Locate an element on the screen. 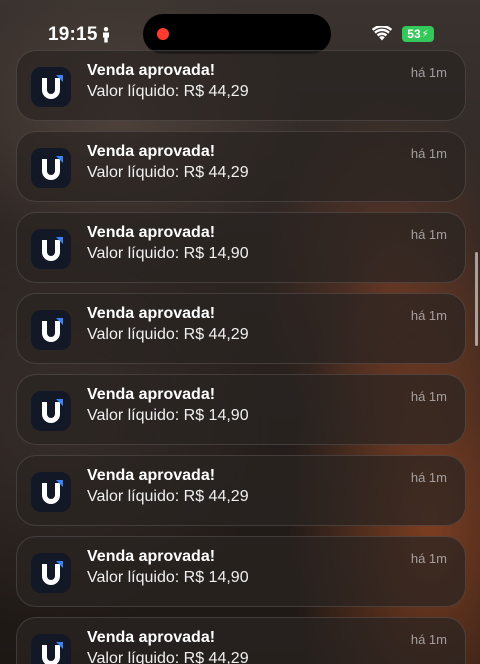 The image size is (480, 664). battery-charging-icon: 53 ⚡ is located at coordinates (418, 34).